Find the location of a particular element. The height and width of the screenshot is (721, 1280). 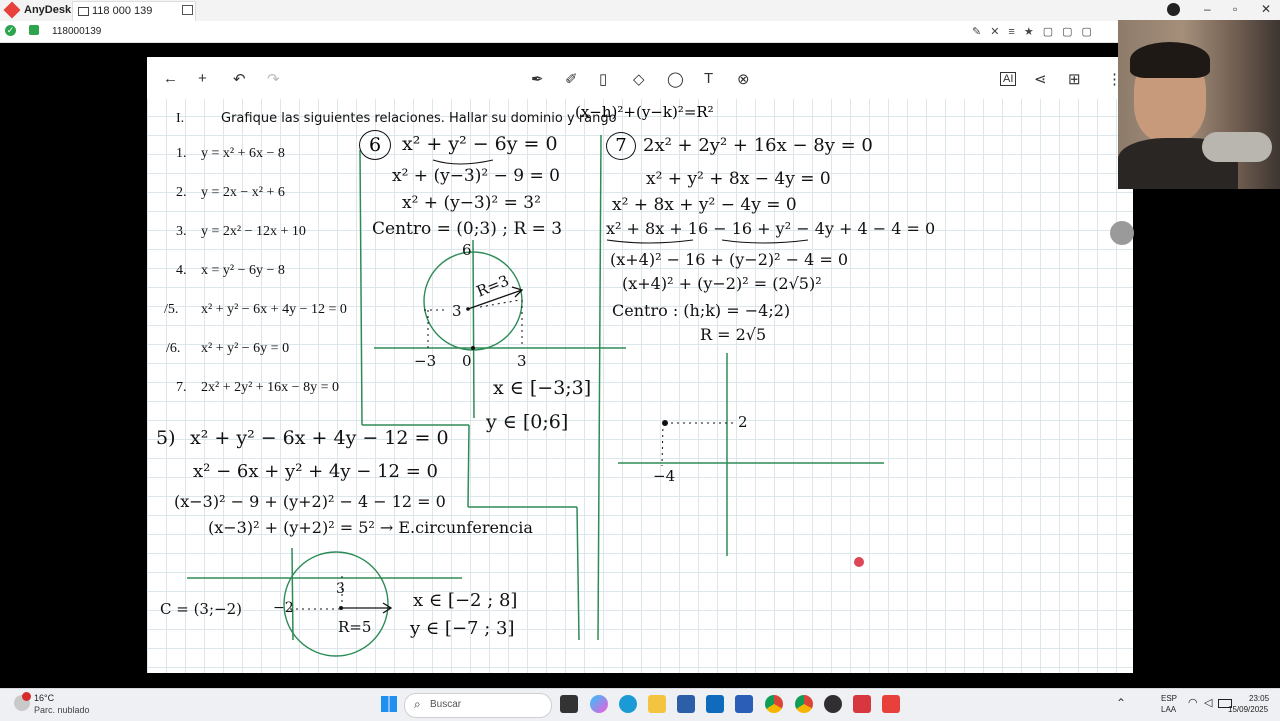

p6-x-label-left: −3 is located at coordinates (425, 361).